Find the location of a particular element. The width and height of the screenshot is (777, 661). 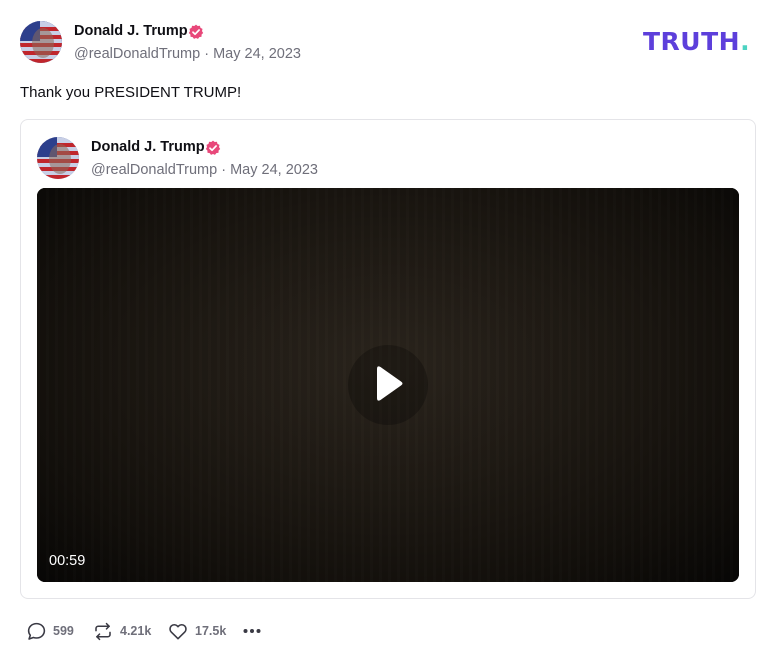

speech-bubble-icon is located at coordinates (36, 631).